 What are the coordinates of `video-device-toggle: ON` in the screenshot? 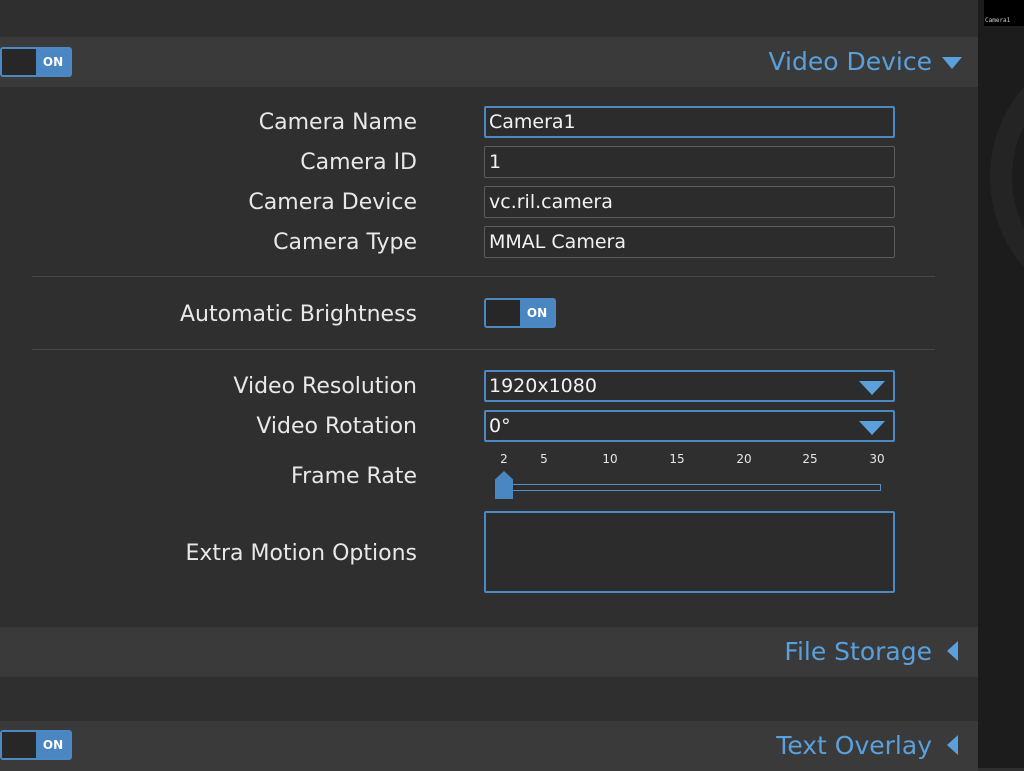 It's located at (36, 62).